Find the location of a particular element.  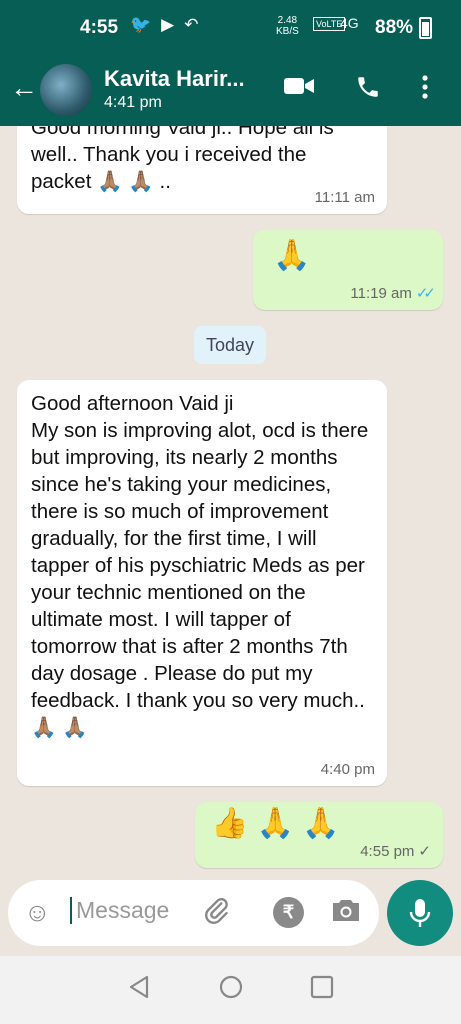

status-time: 4:55 is located at coordinates (99, 27).